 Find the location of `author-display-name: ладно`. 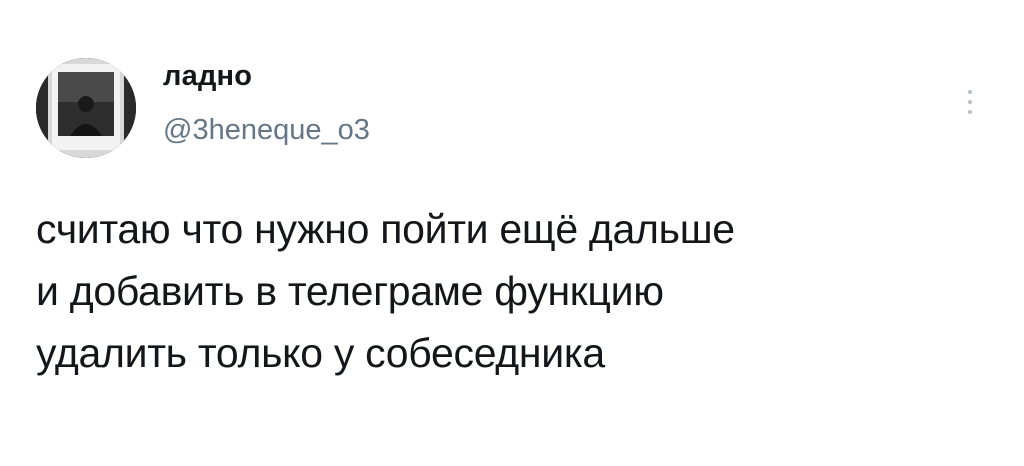

author-display-name: ладно is located at coordinates (207, 76).